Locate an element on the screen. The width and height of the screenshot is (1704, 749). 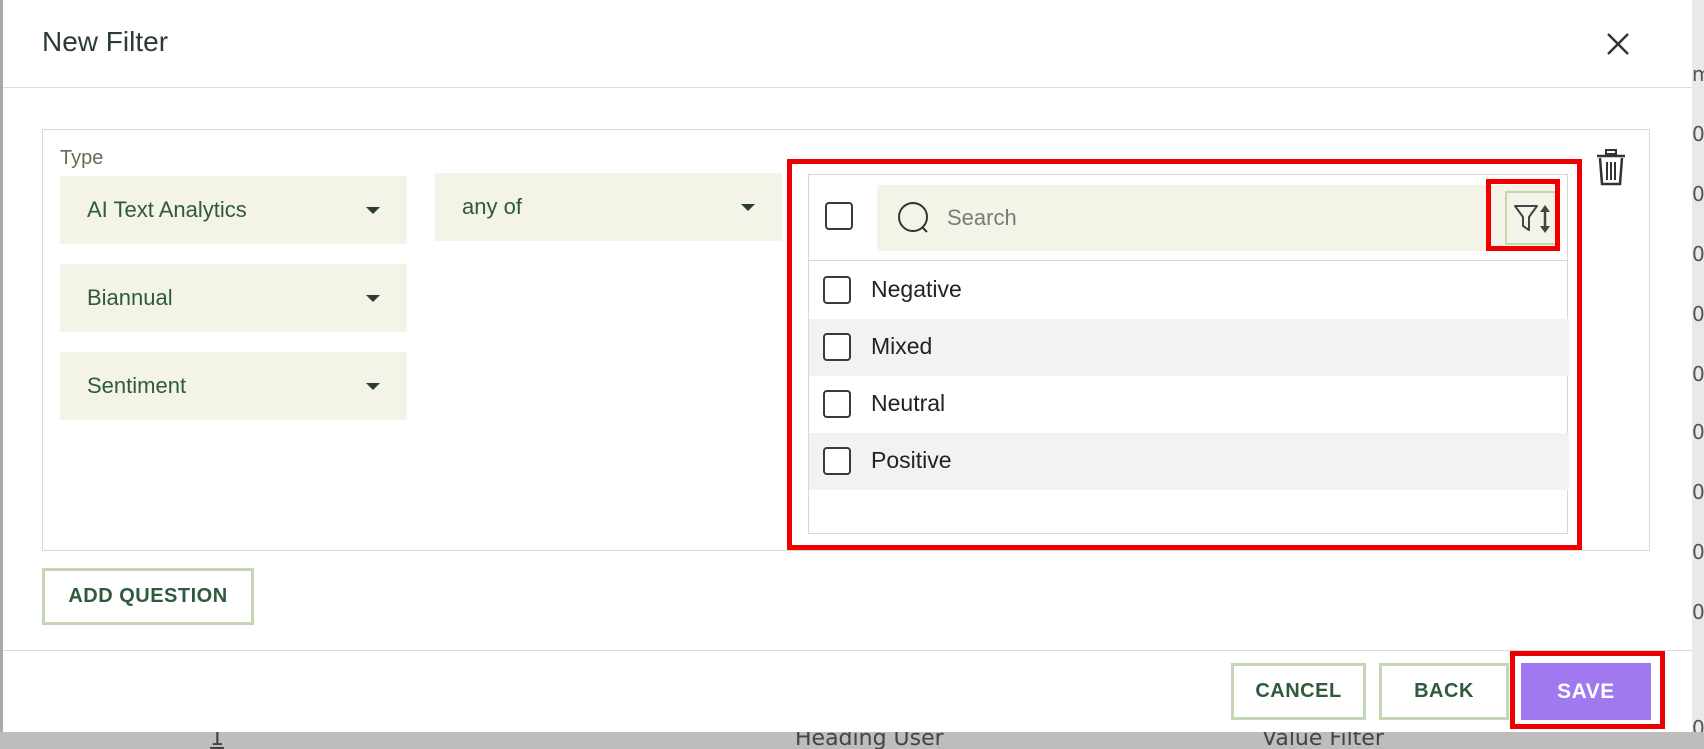
cancel-button: CANCEL is located at coordinates (1298, 691).